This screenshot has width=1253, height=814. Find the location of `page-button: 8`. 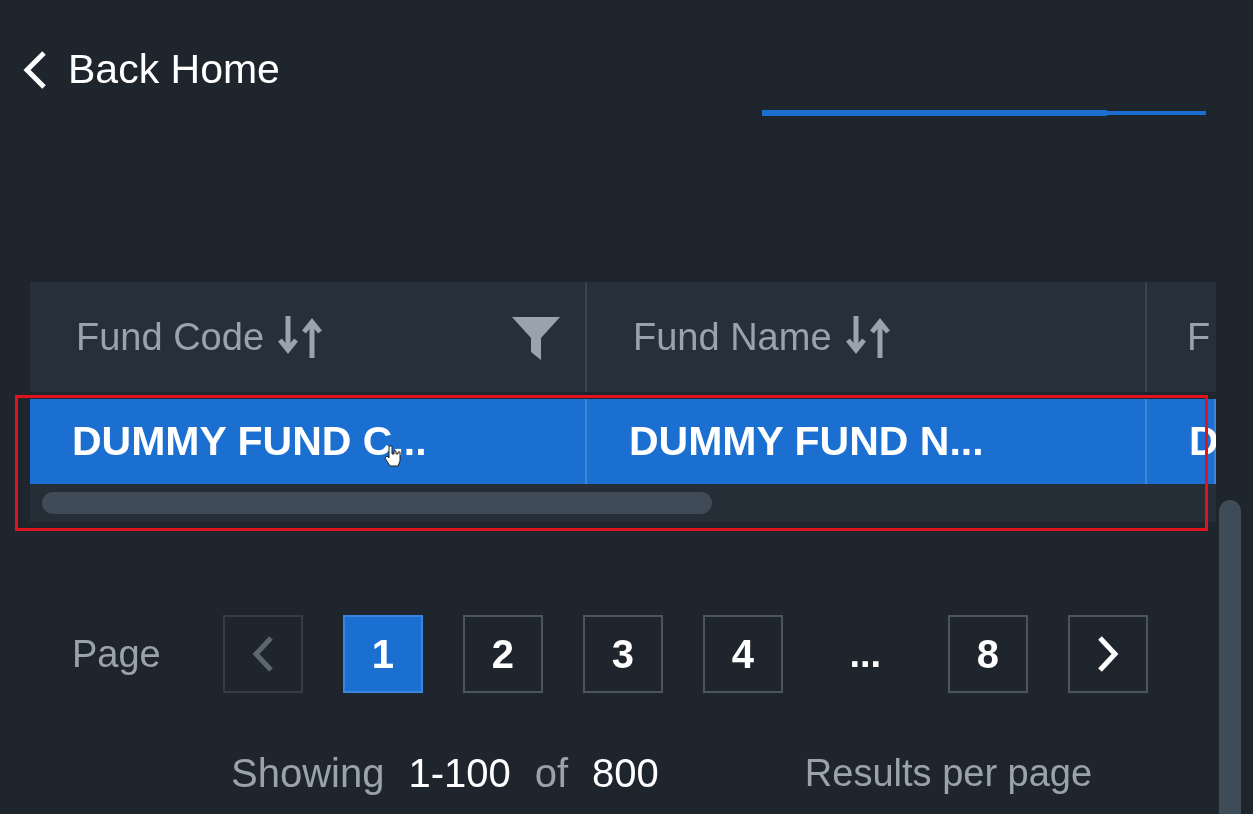

page-button: 8 is located at coordinates (987, 654).